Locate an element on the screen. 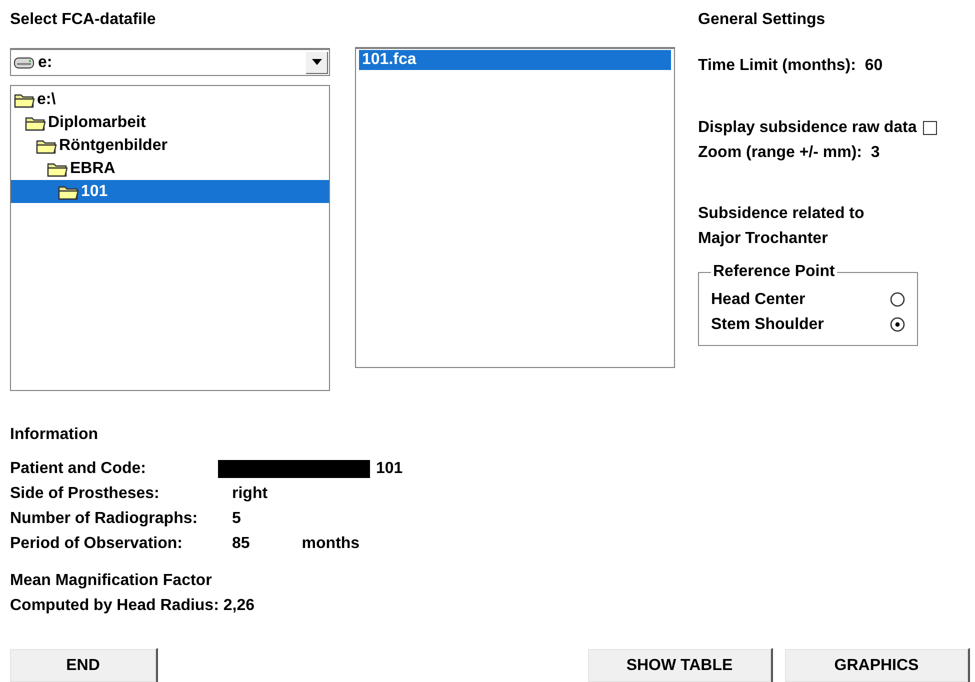 The height and width of the screenshot is (682, 975). checkbox is located at coordinates (929, 127).